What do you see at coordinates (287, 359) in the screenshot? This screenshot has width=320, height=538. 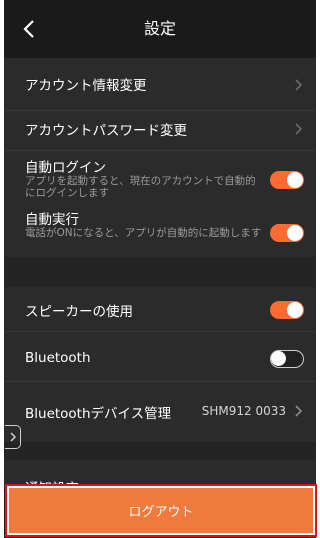 I see `bluetooth-toggle` at bounding box center [287, 359].